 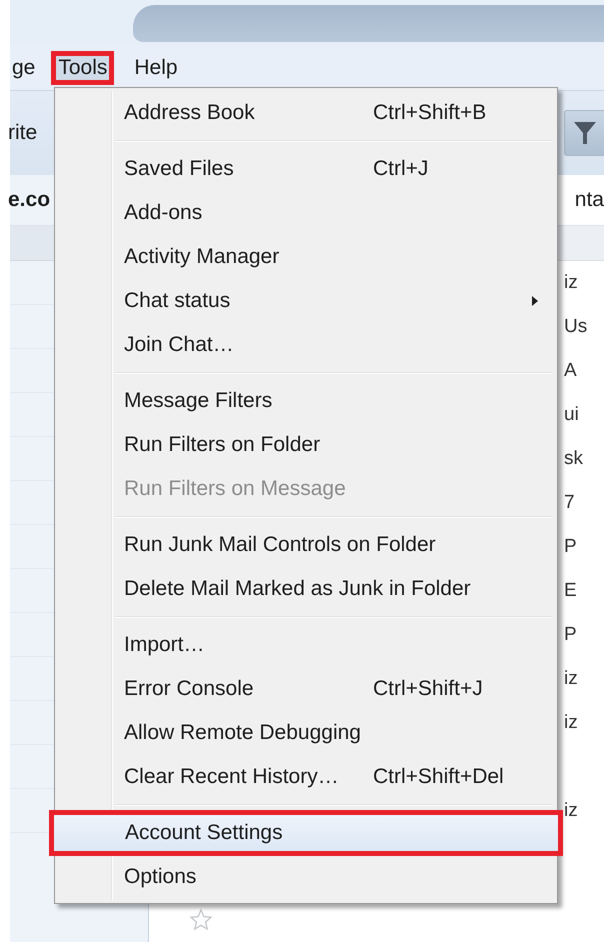 I want to click on menu-item: Run Junk Mail Controls on Folder, so click(x=306, y=545).